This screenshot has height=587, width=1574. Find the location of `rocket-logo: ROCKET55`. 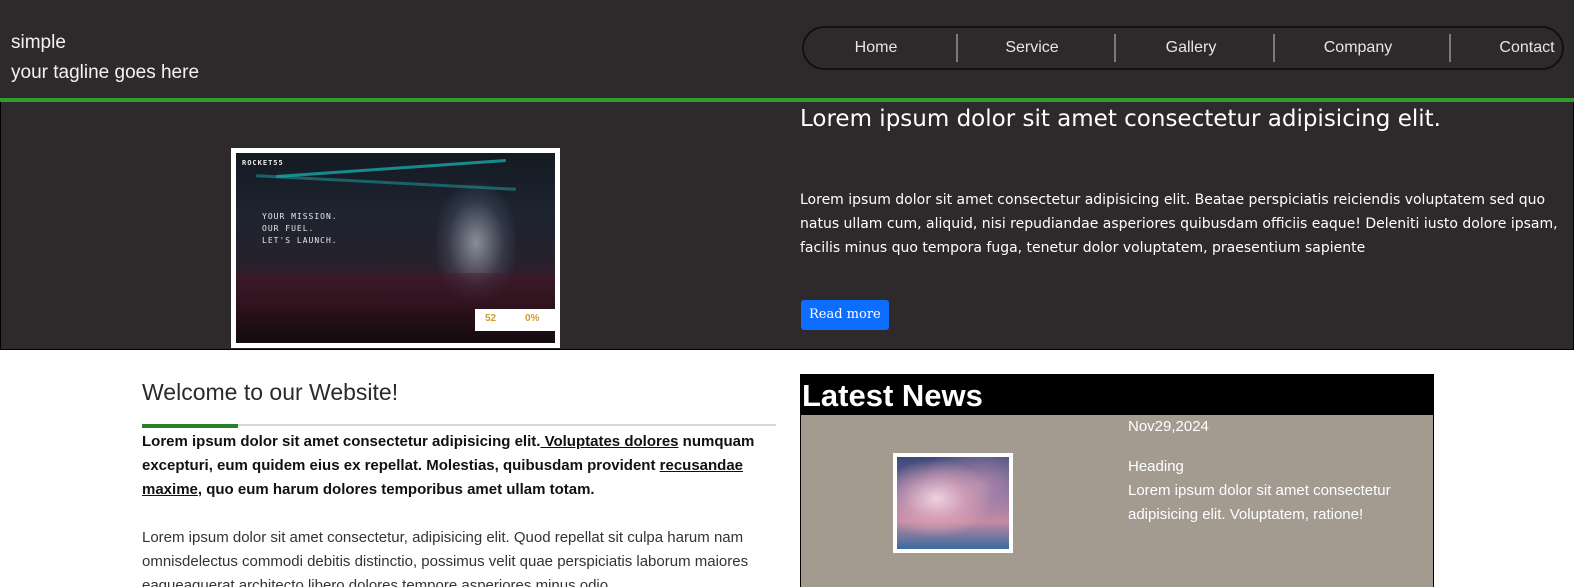

rocket-logo: ROCKET55 is located at coordinates (263, 163).